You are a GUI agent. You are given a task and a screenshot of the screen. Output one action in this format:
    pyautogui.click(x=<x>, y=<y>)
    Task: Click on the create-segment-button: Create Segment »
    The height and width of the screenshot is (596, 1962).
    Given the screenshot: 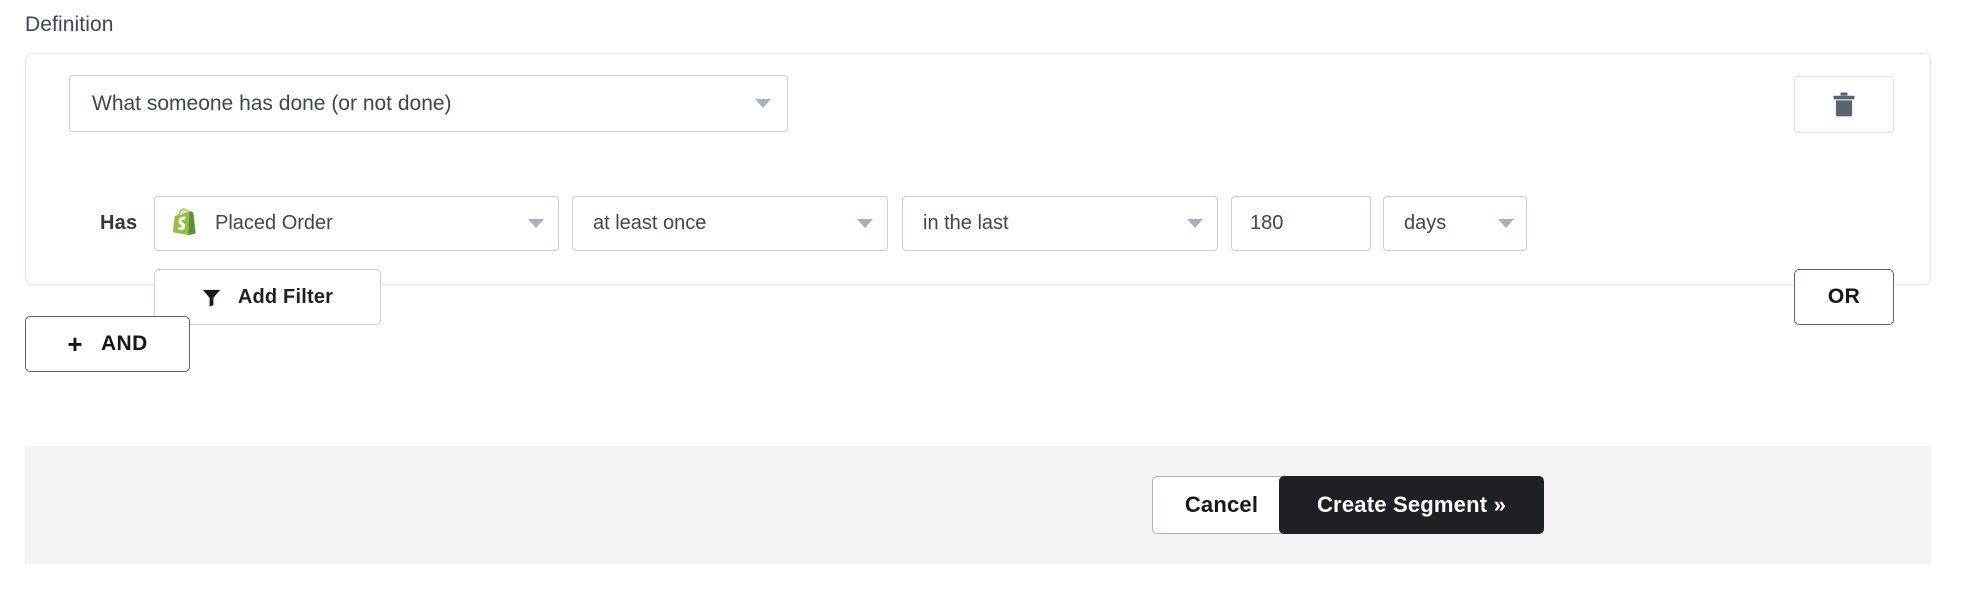 What is the action you would take?
    pyautogui.click(x=1411, y=505)
    